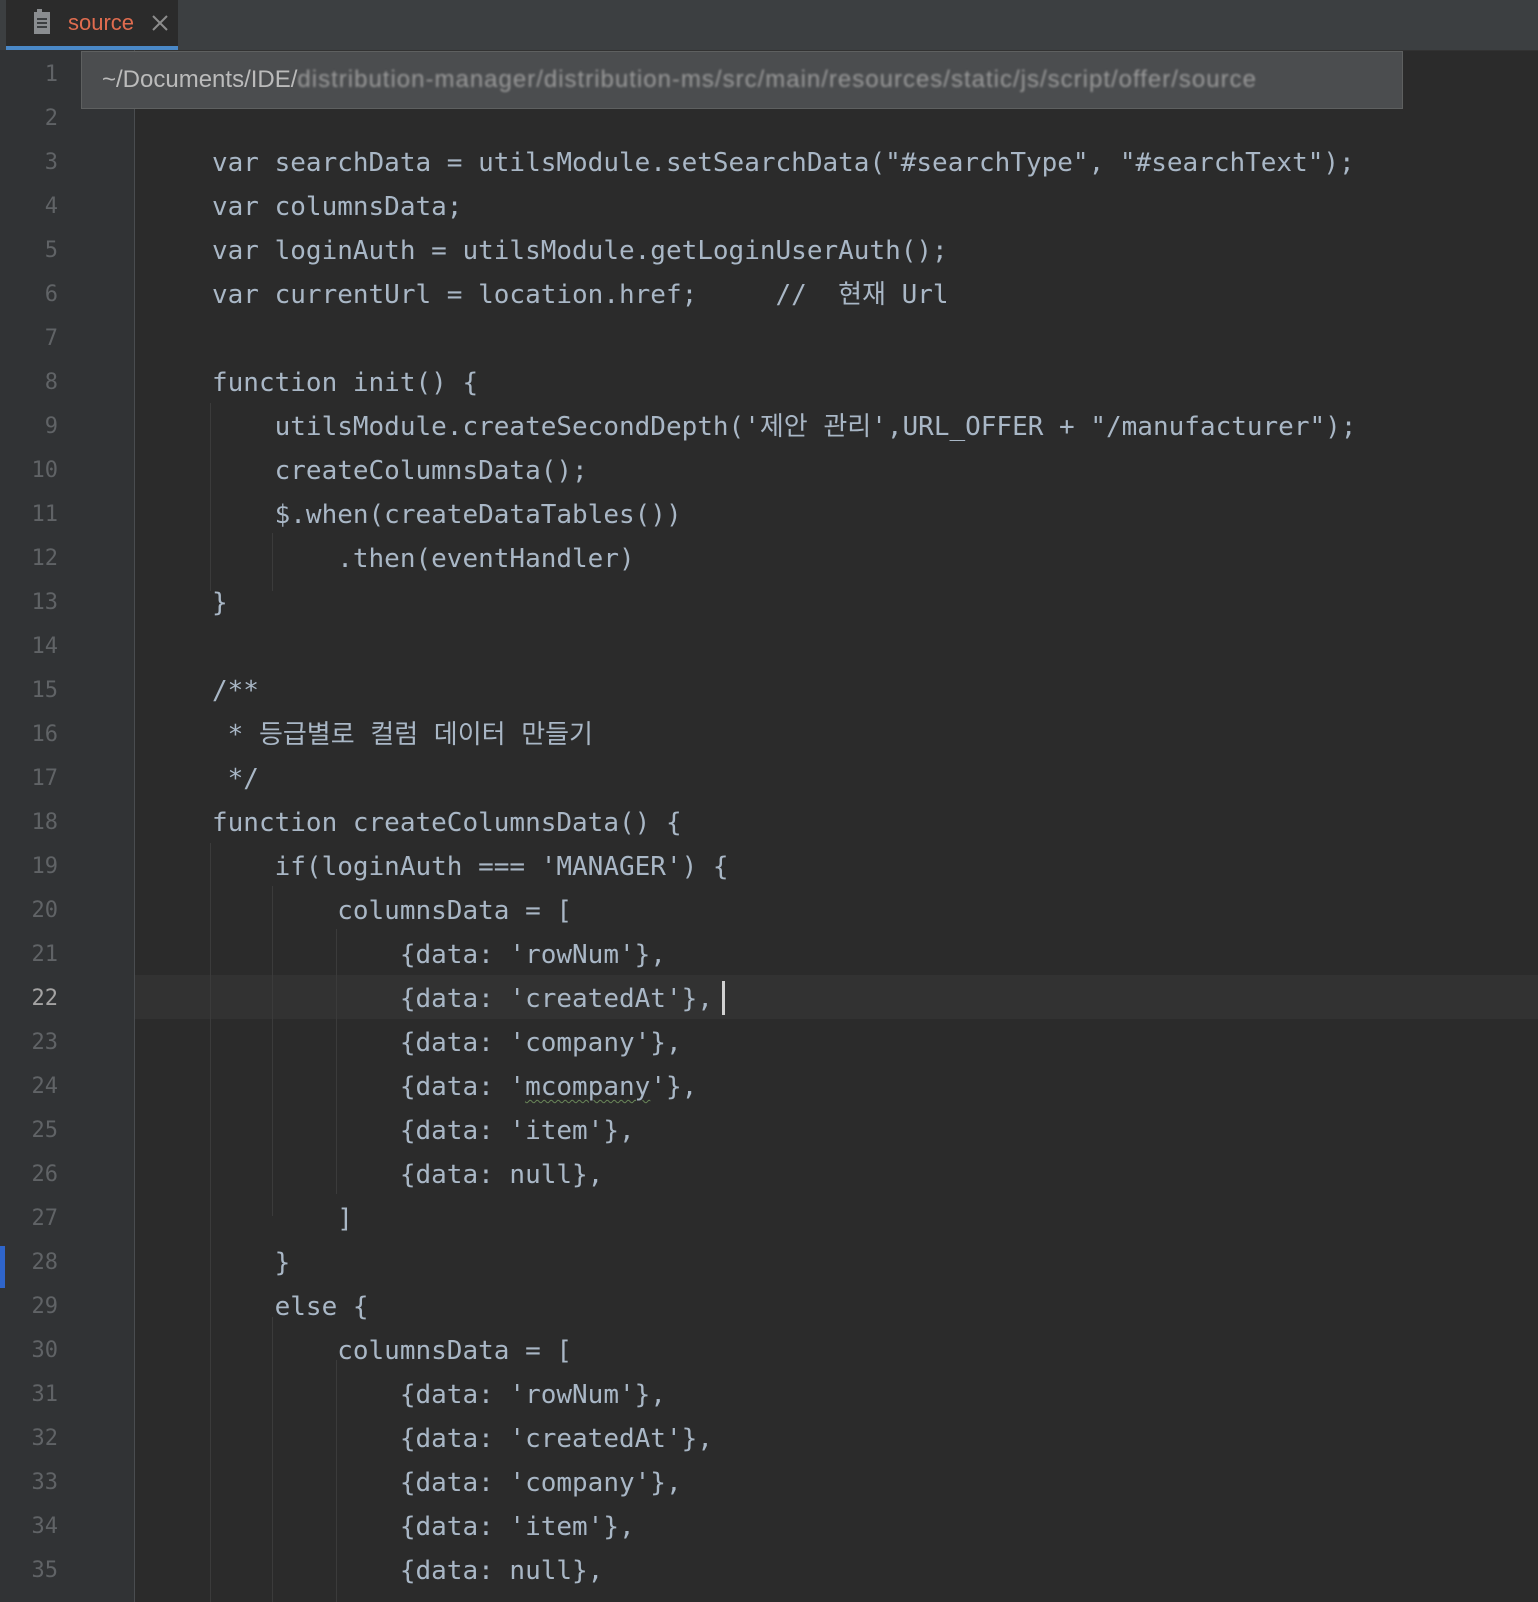 This screenshot has width=1538, height=1602. What do you see at coordinates (29, 735) in the screenshot?
I see `line-number: 16` at bounding box center [29, 735].